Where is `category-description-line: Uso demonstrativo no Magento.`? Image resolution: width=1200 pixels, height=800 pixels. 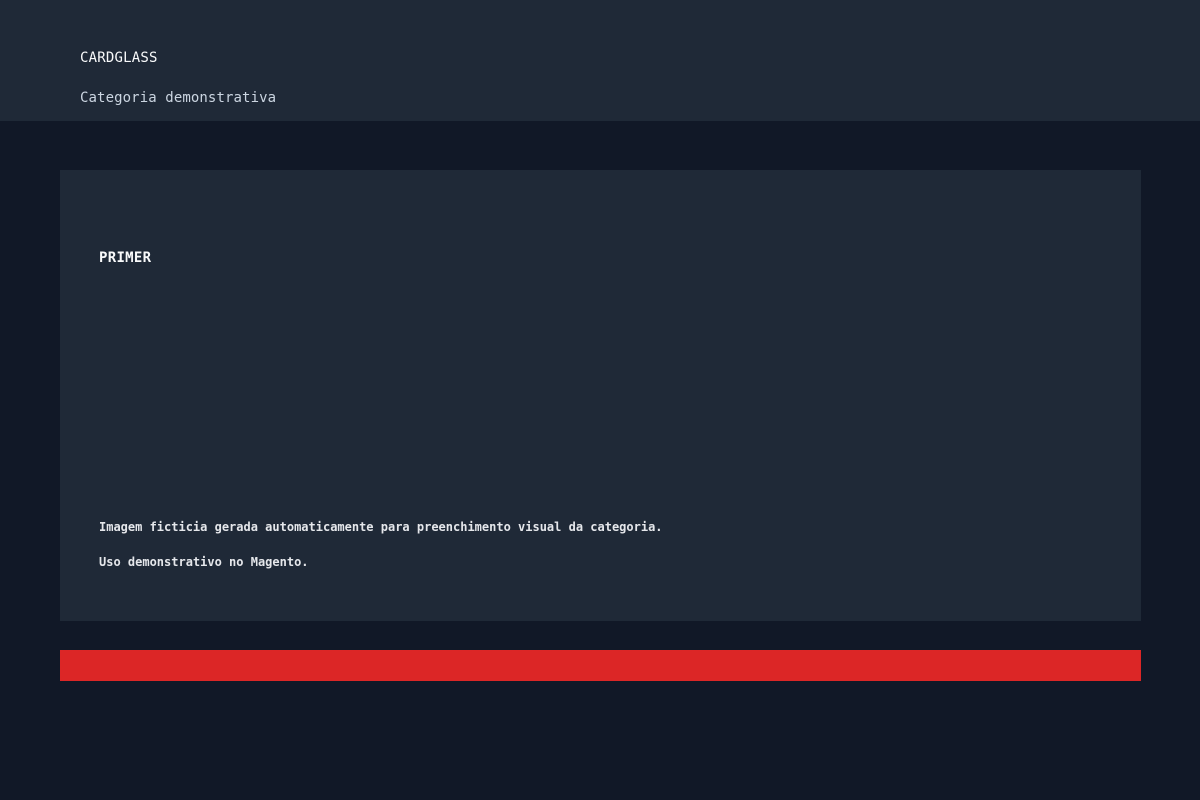 category-description-line: Uso demonstrativo no Magento. is located at coordinates (204, 562).